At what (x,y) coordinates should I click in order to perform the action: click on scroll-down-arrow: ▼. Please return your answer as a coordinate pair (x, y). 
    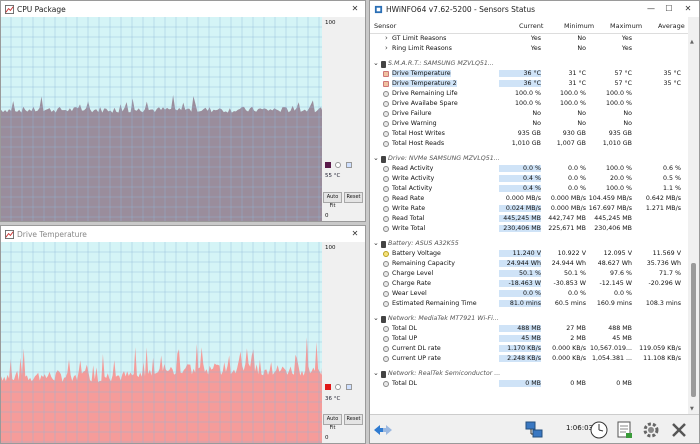
    Looking at the image, I should click on (692, 409).